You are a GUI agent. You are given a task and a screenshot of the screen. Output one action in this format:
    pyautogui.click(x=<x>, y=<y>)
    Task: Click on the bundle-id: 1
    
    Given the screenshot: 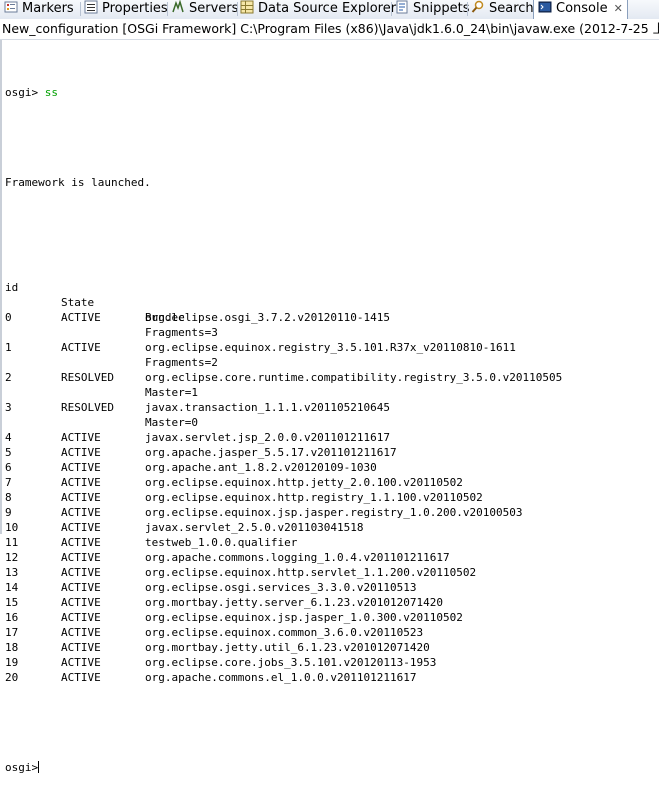 What is the action you would take?
    pyautogui.click(x=8, y=347)
    